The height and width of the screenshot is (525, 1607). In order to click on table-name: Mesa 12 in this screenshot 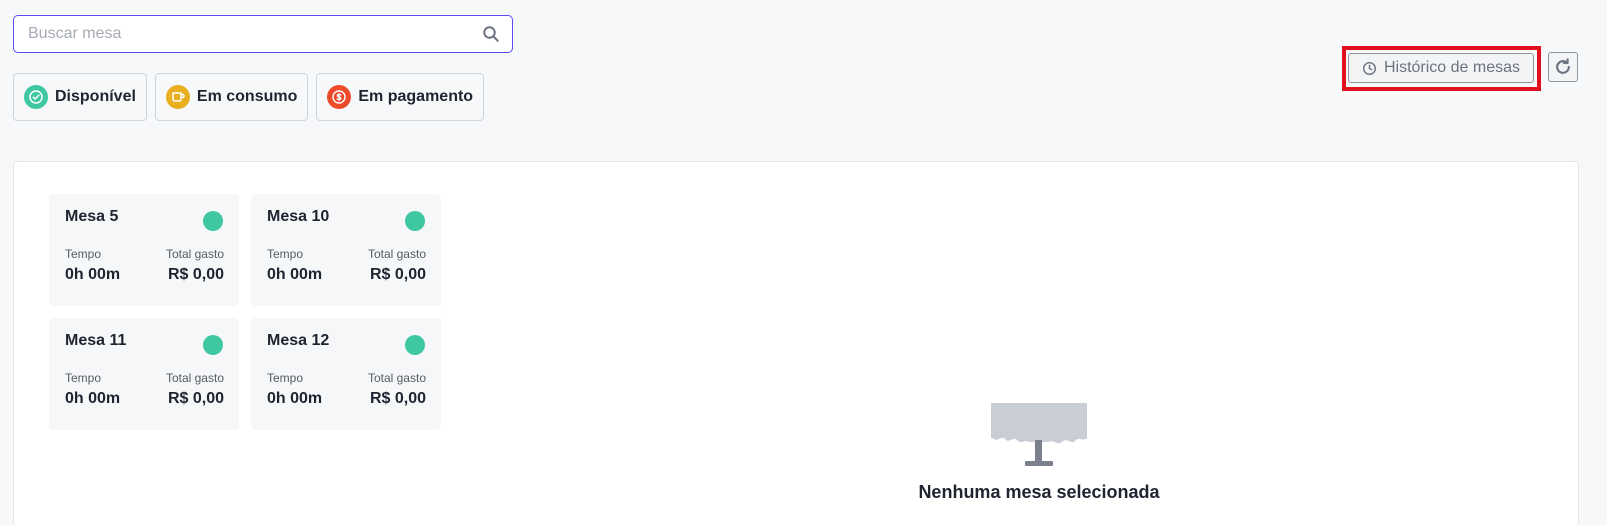, I will do `click(298, 340)`.